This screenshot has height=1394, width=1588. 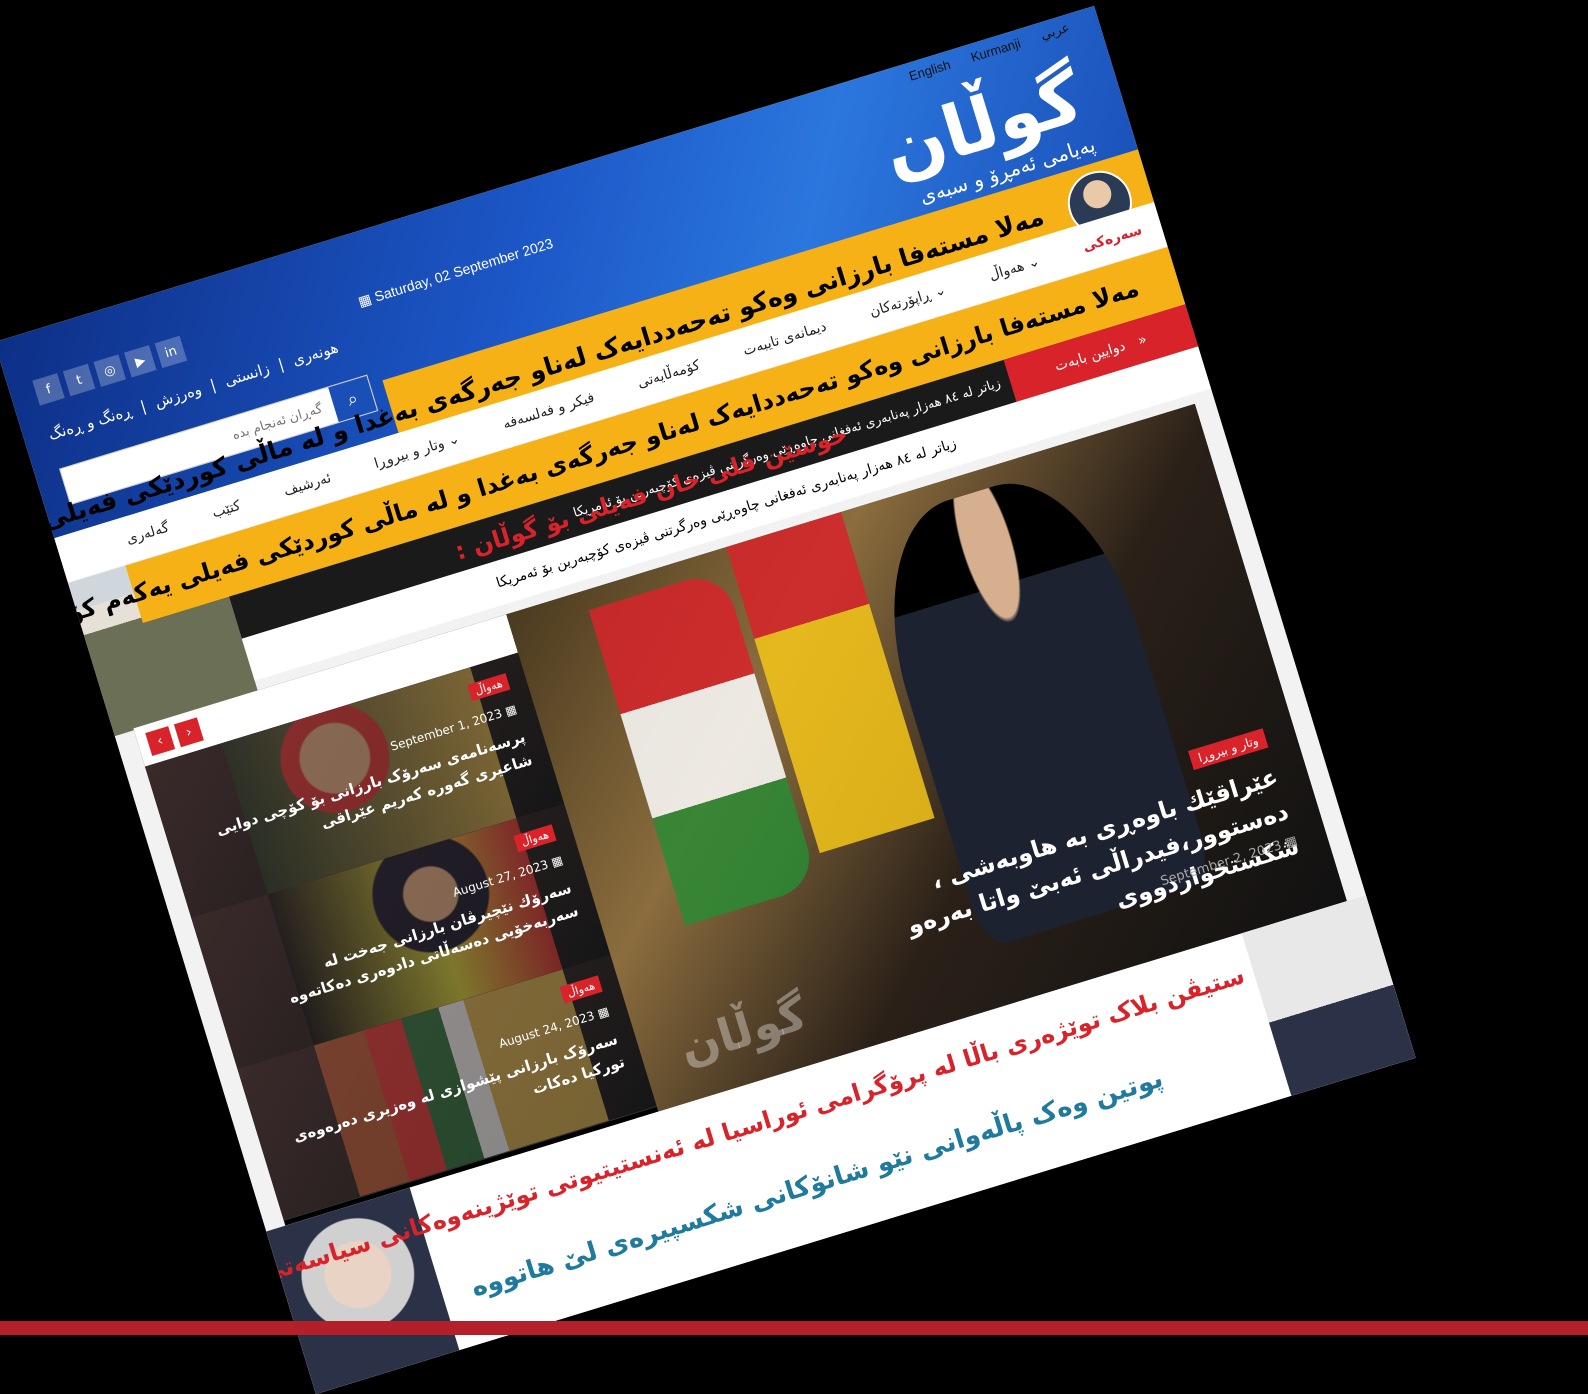 What do you see at coordinates (900, 303) in the screenshot?
I see `nav-reports-label: ڕاپۆرتەکان` at bounding box center [900, 303].